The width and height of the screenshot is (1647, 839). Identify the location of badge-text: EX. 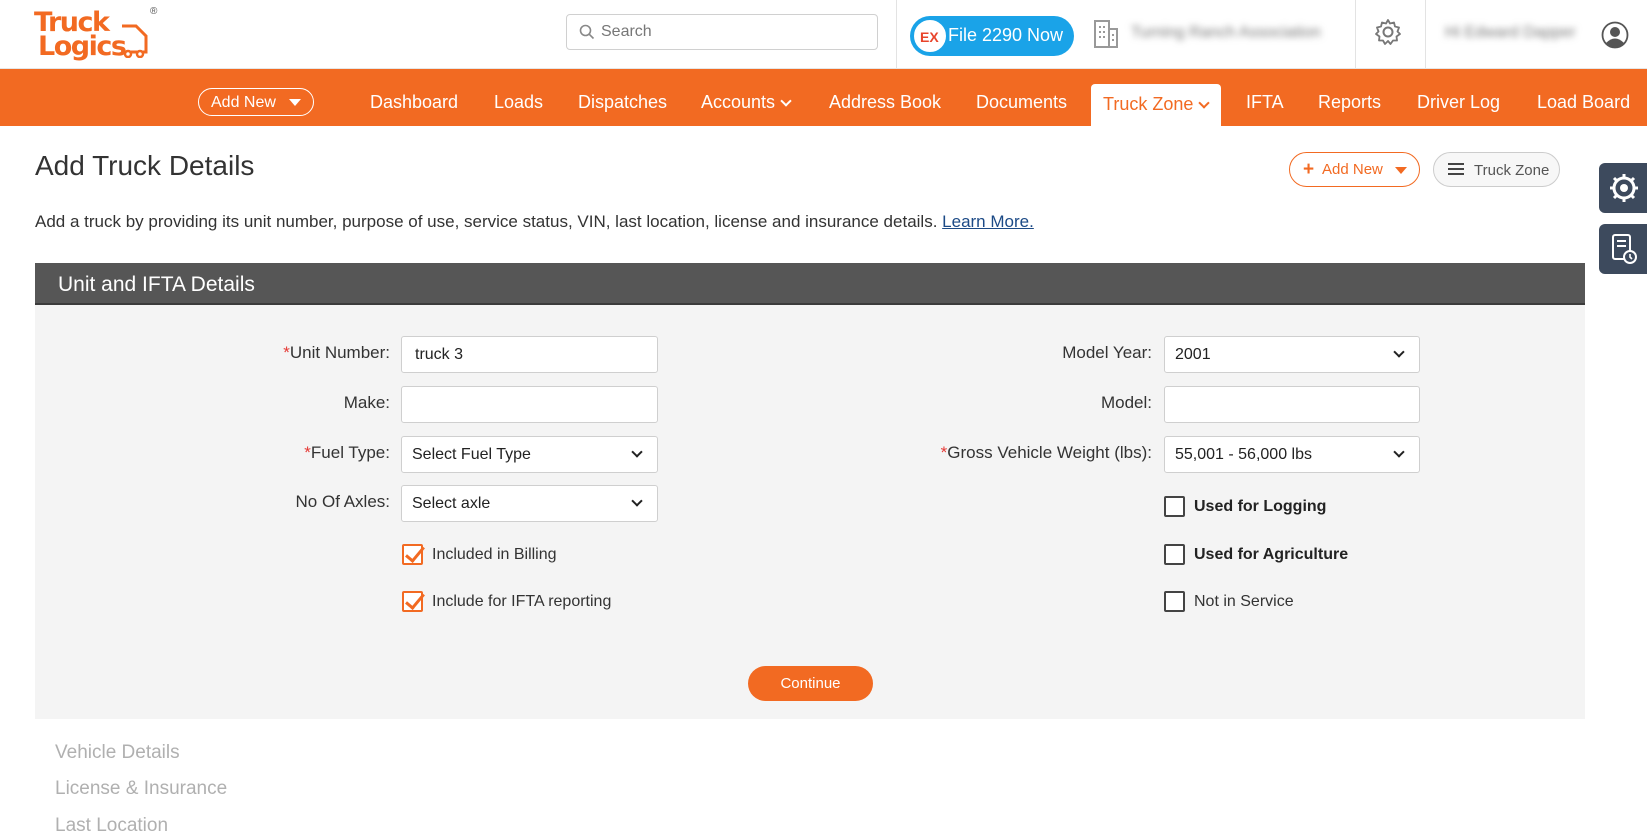
(929, 37).